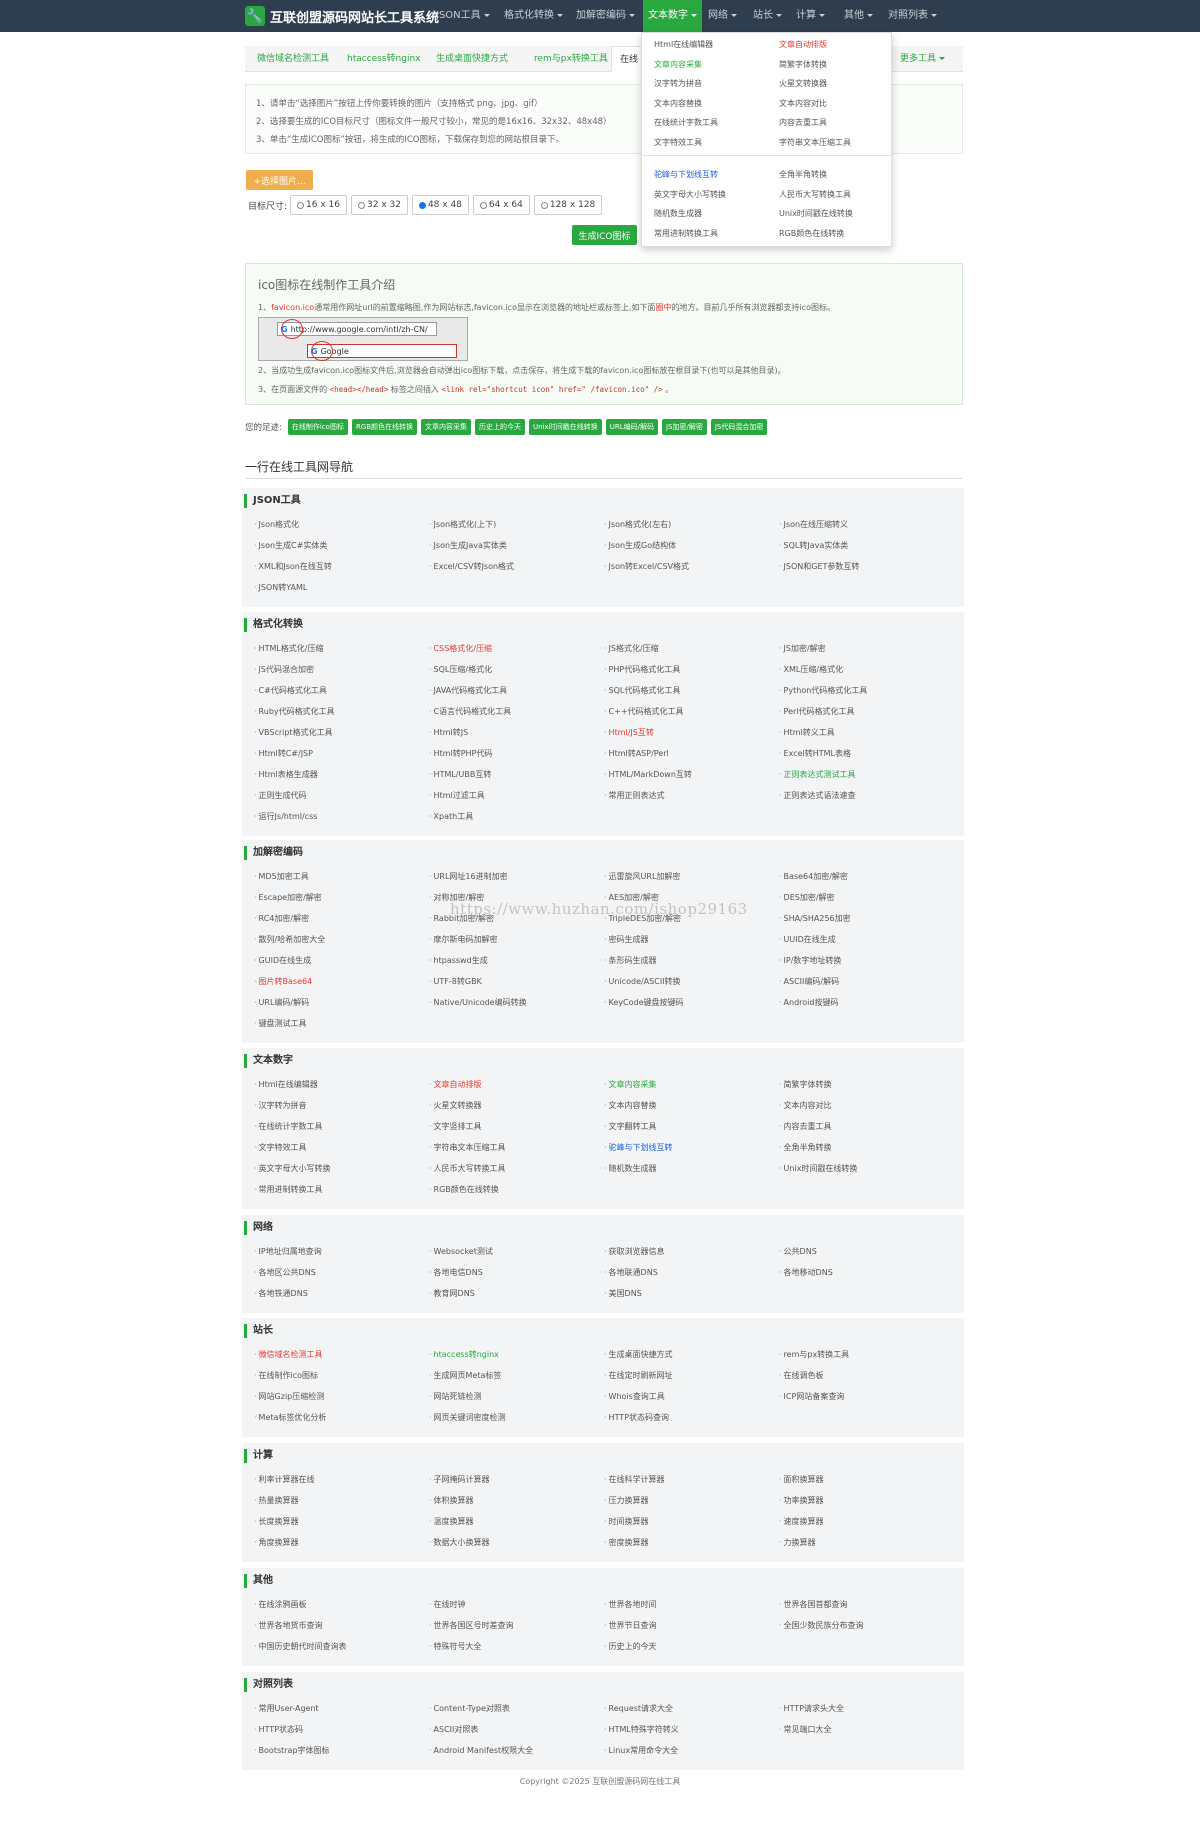 This screenshot has width=1200, height=1827. I want to click on dropdown-item: 在线统计字数工具, so click(686, 122).